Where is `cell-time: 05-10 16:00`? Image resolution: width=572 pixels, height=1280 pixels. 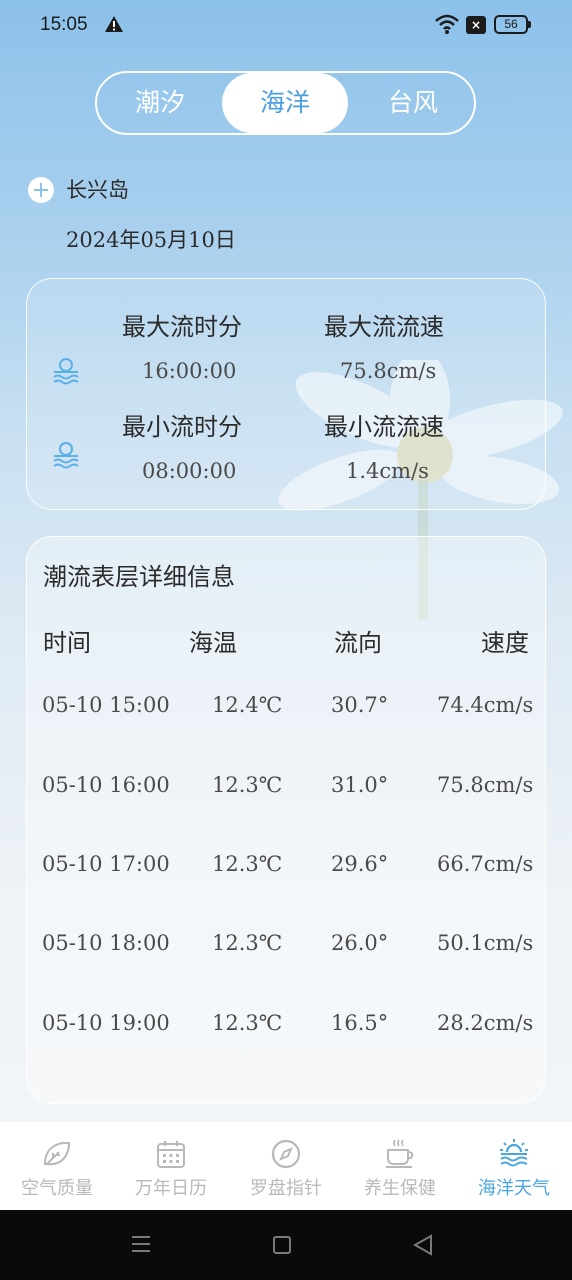
cell-time: 05-10 16:00 is located at coordinates (106, 785).